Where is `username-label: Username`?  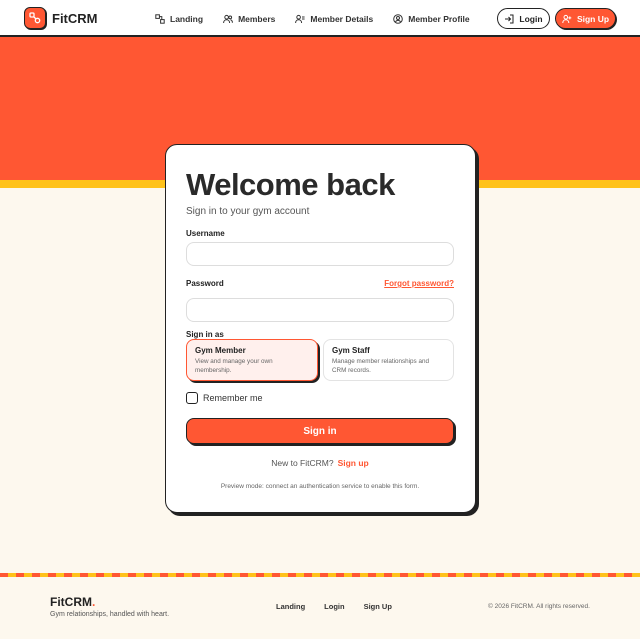 username-label: Username is located at coordinates (205, 233).